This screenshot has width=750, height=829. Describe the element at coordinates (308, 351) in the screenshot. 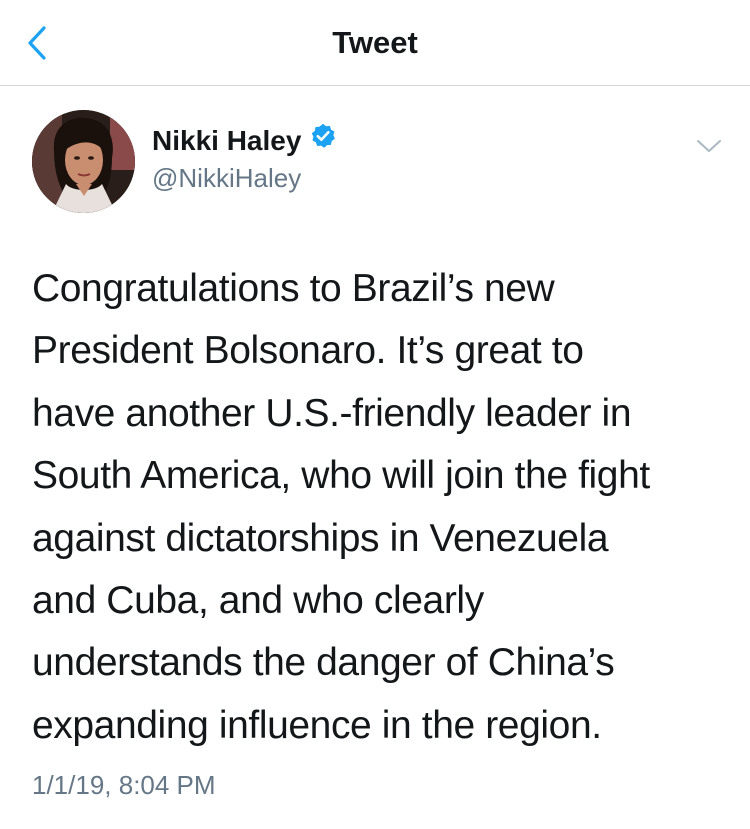

I see `tweet-text-line: President Bolsonaro. It’s great to` at that location.